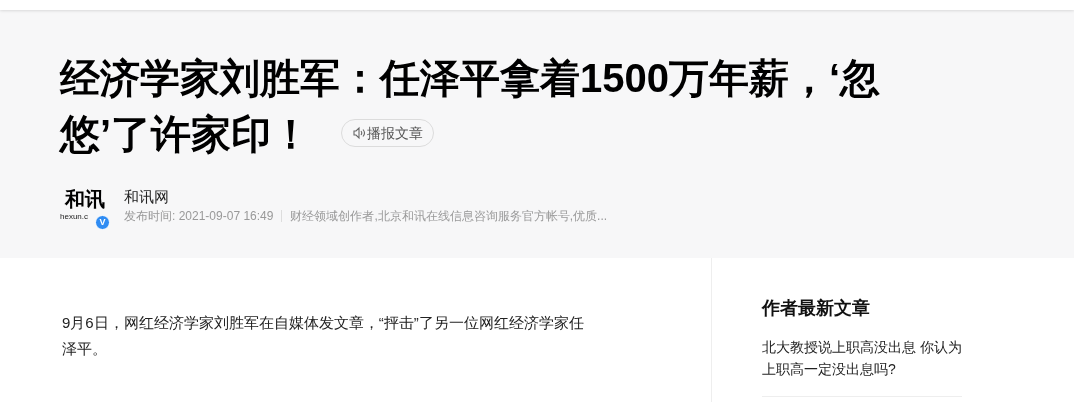 This screenshot has width=1074, height=402. What do you see at coordinates (366, 196) in the screenshot?
I see `author-name: 和讯网` at bounding box center [366, 196].